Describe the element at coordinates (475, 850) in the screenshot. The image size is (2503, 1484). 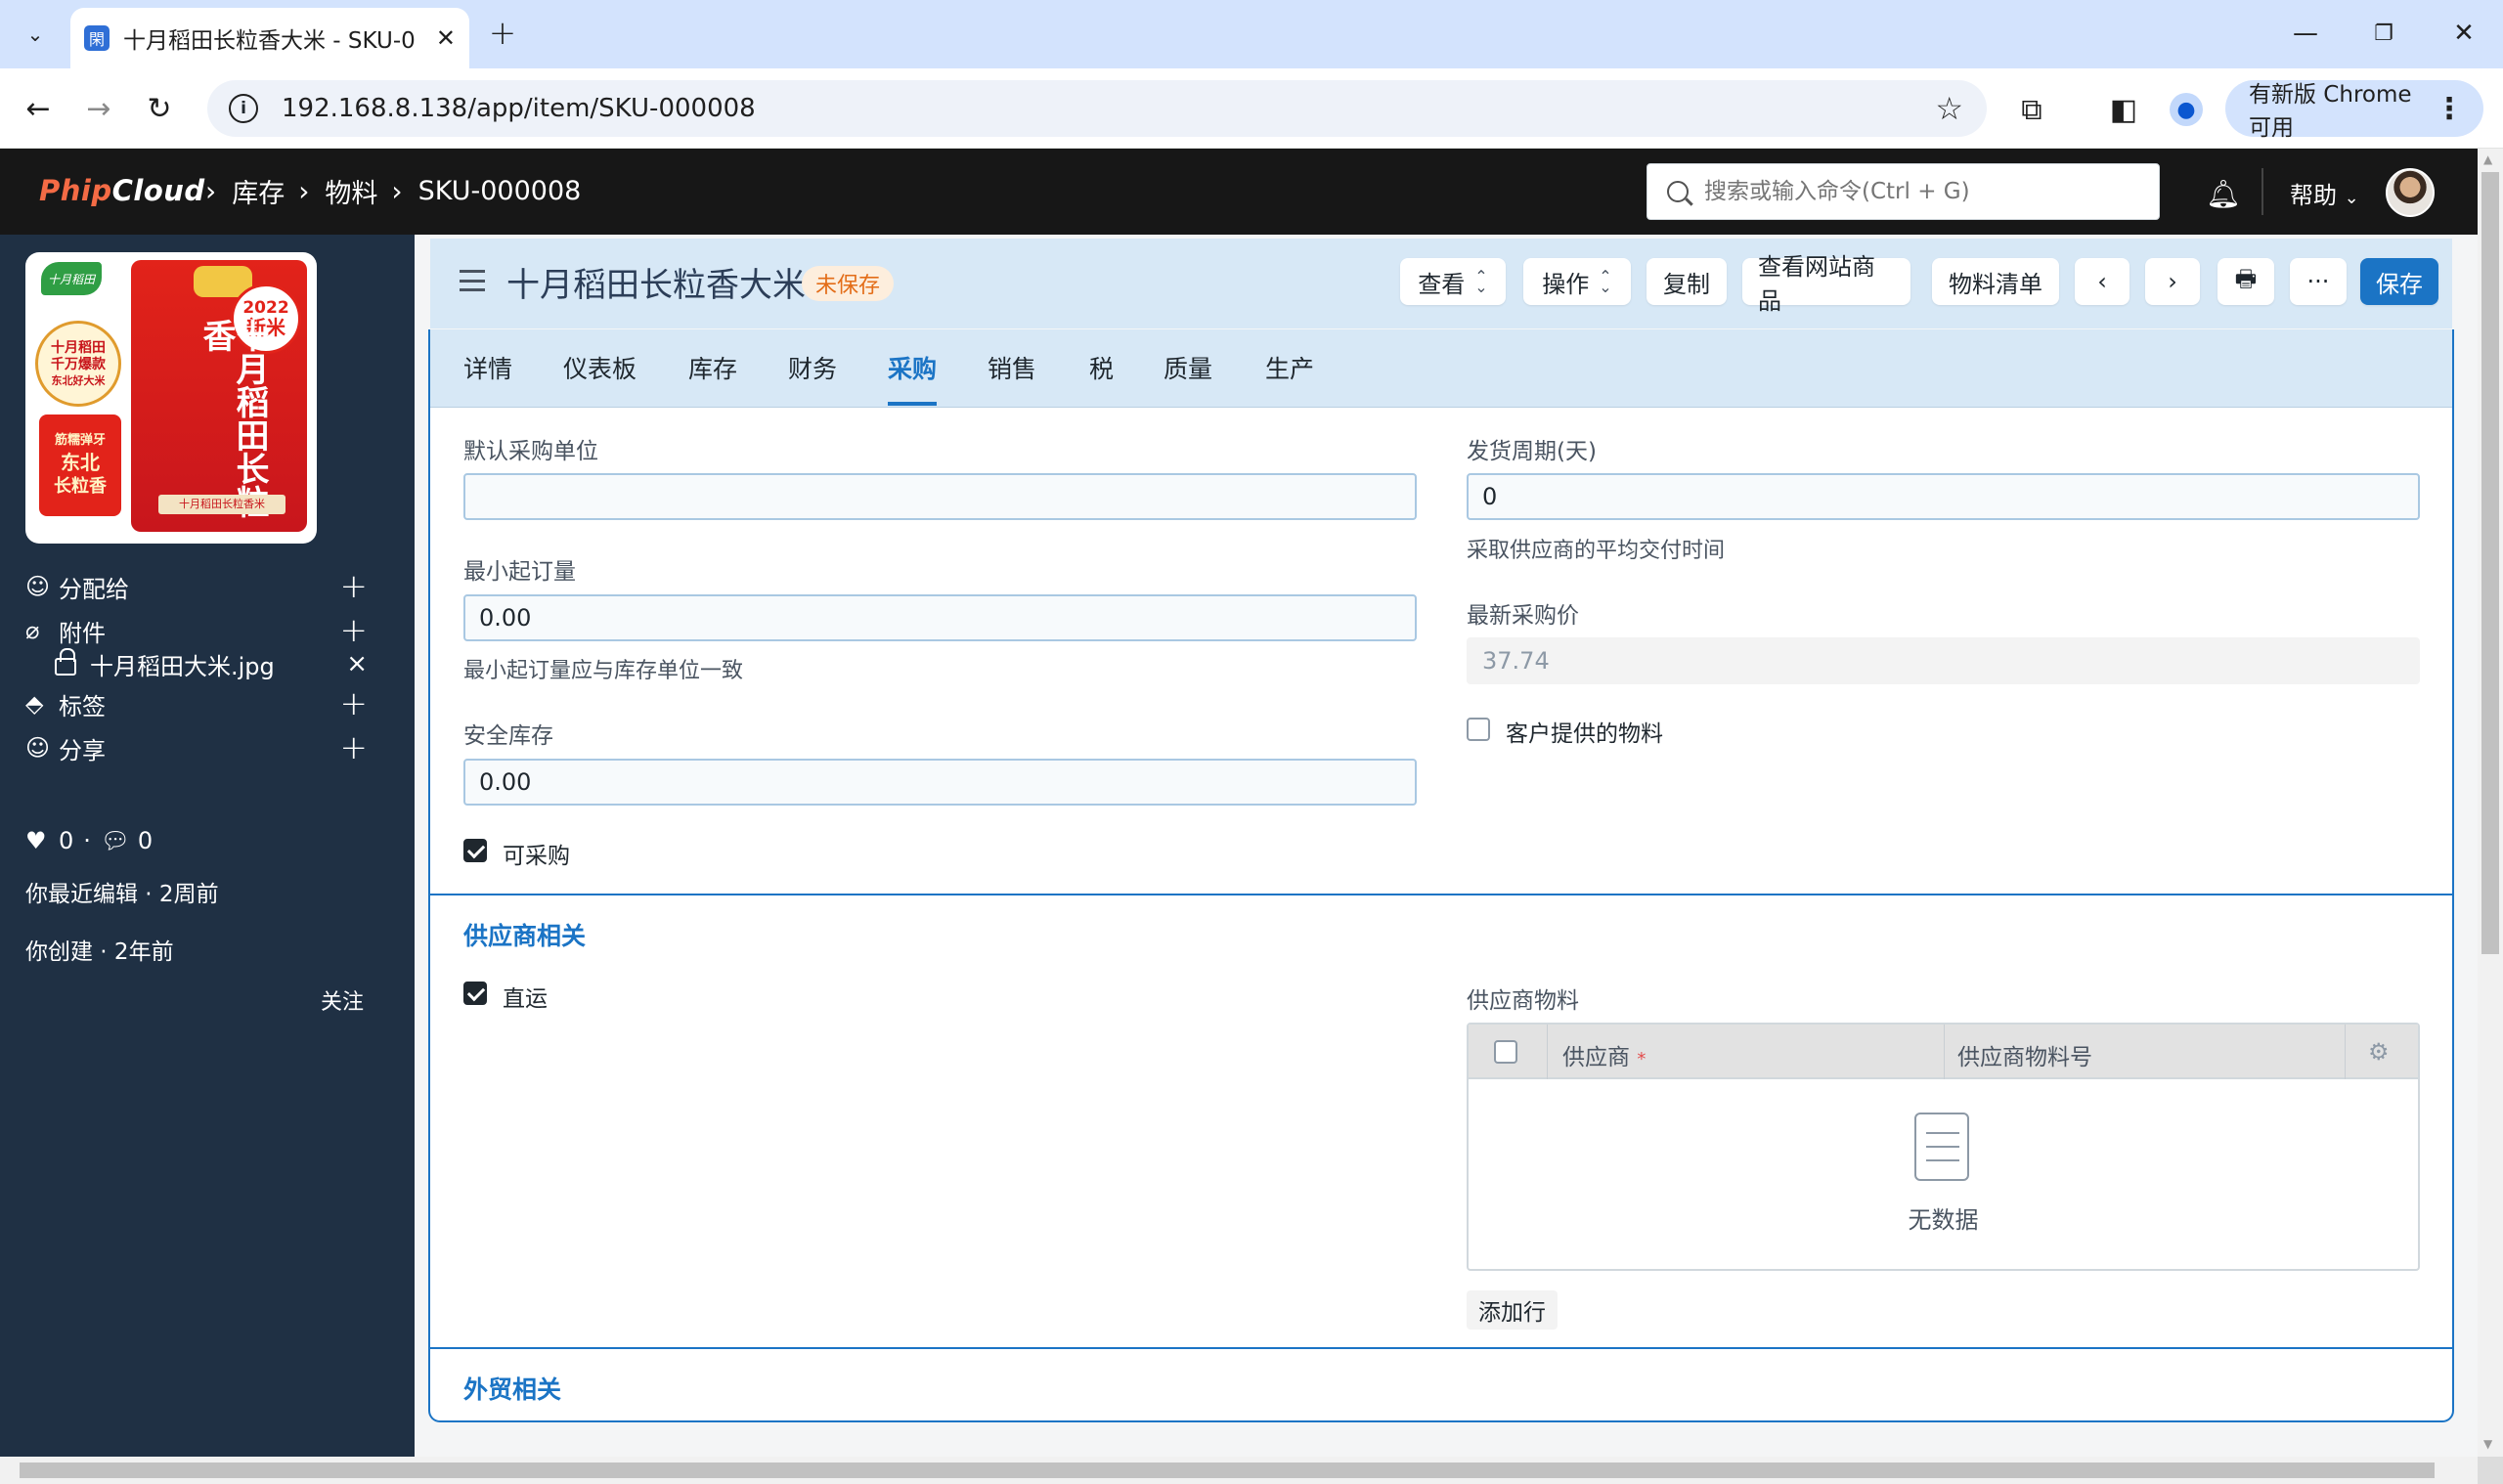
I see `is-purchase-checkbox` at that location.